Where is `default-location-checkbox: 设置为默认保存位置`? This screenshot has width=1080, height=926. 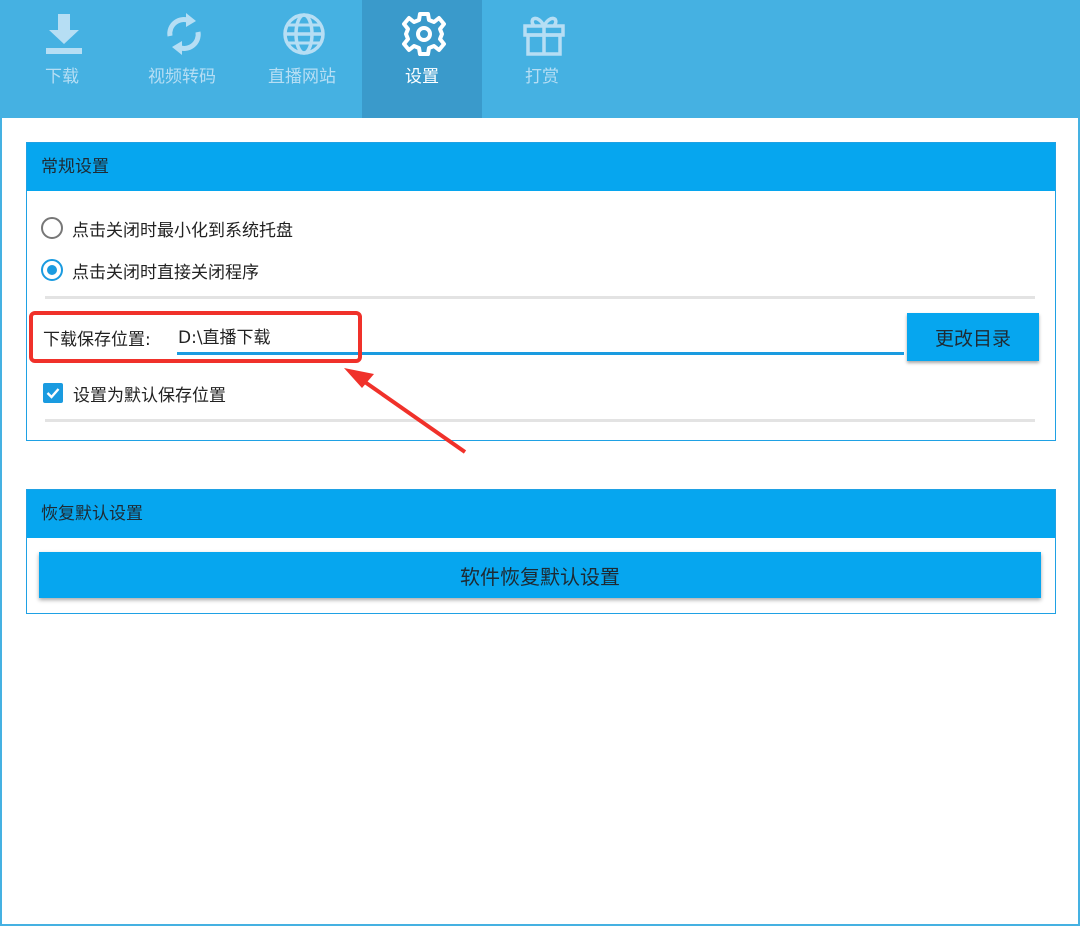 default-location-checkbox: 设置为默认保存位置 is located at coordinates (134, 393).